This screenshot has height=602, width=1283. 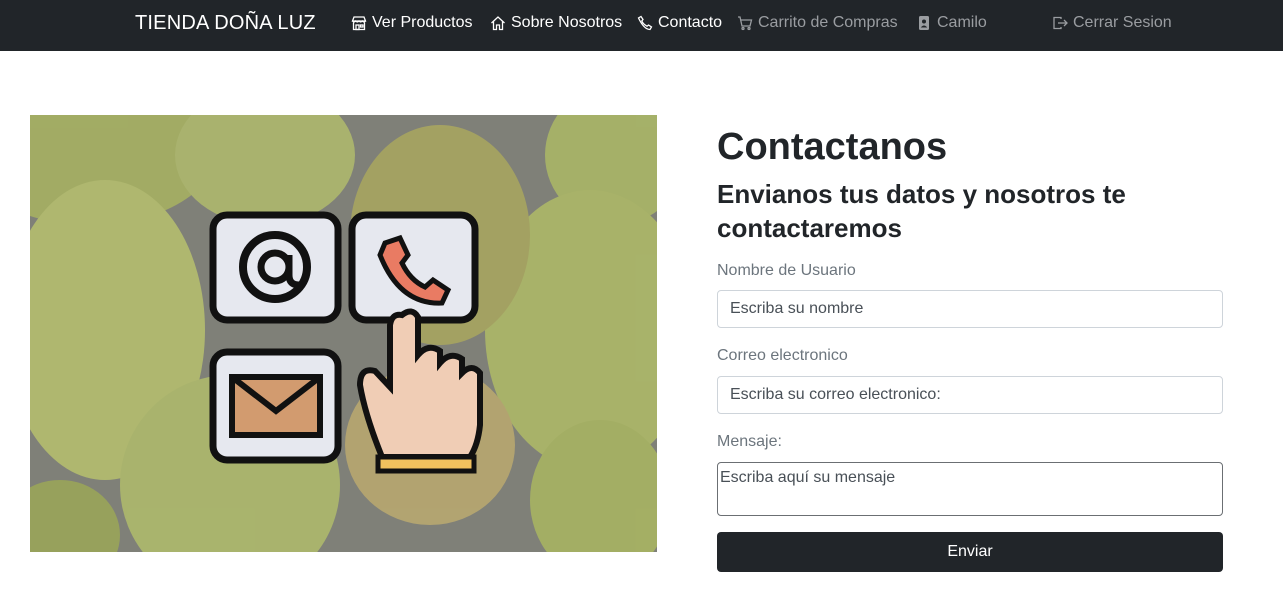 I want to click on phone-tile-icon, so click(x=413, y=267).